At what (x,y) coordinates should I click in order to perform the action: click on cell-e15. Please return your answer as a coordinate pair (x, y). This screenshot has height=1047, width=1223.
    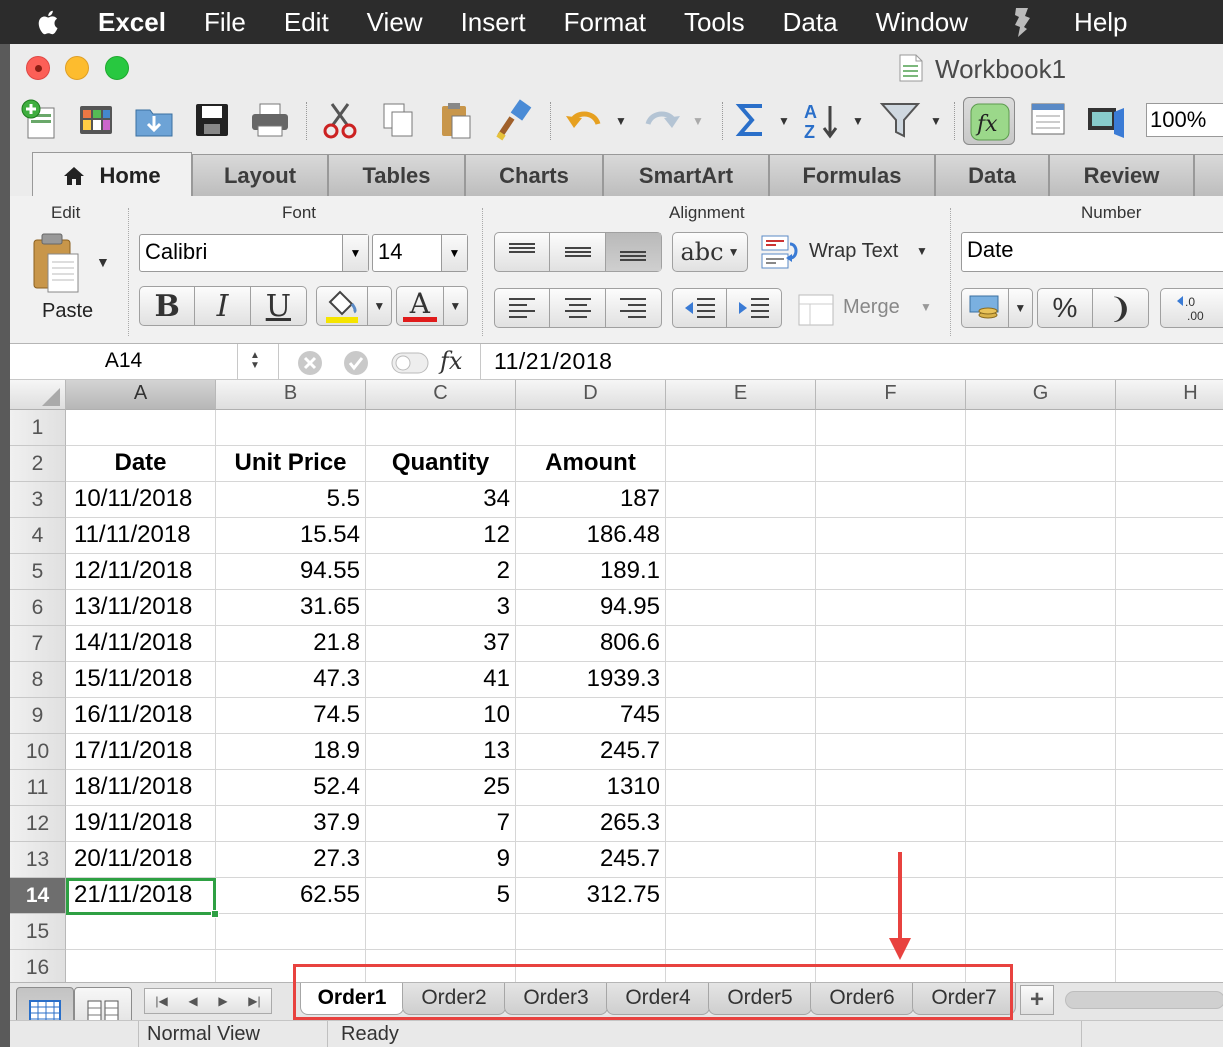
    Looking at the image, I should click on (741, 932).